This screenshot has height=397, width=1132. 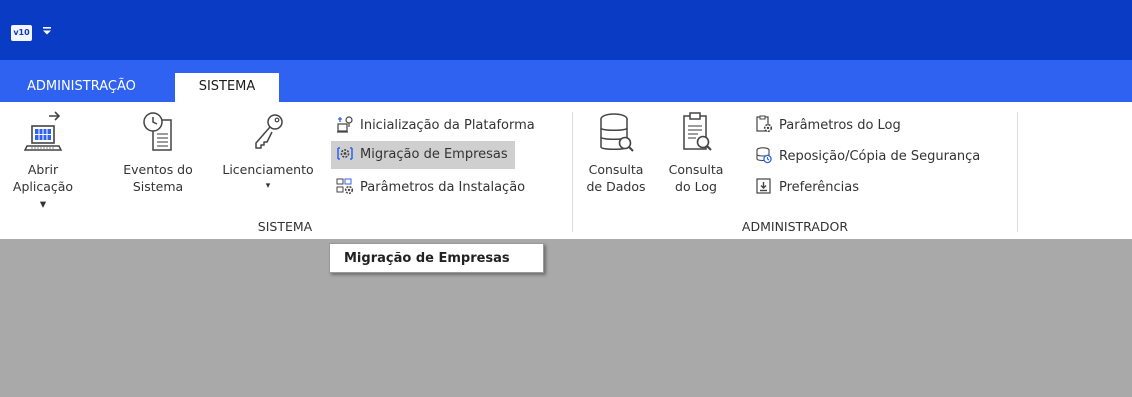 I want to click on log-params-icon, so click(x=764, y=123).